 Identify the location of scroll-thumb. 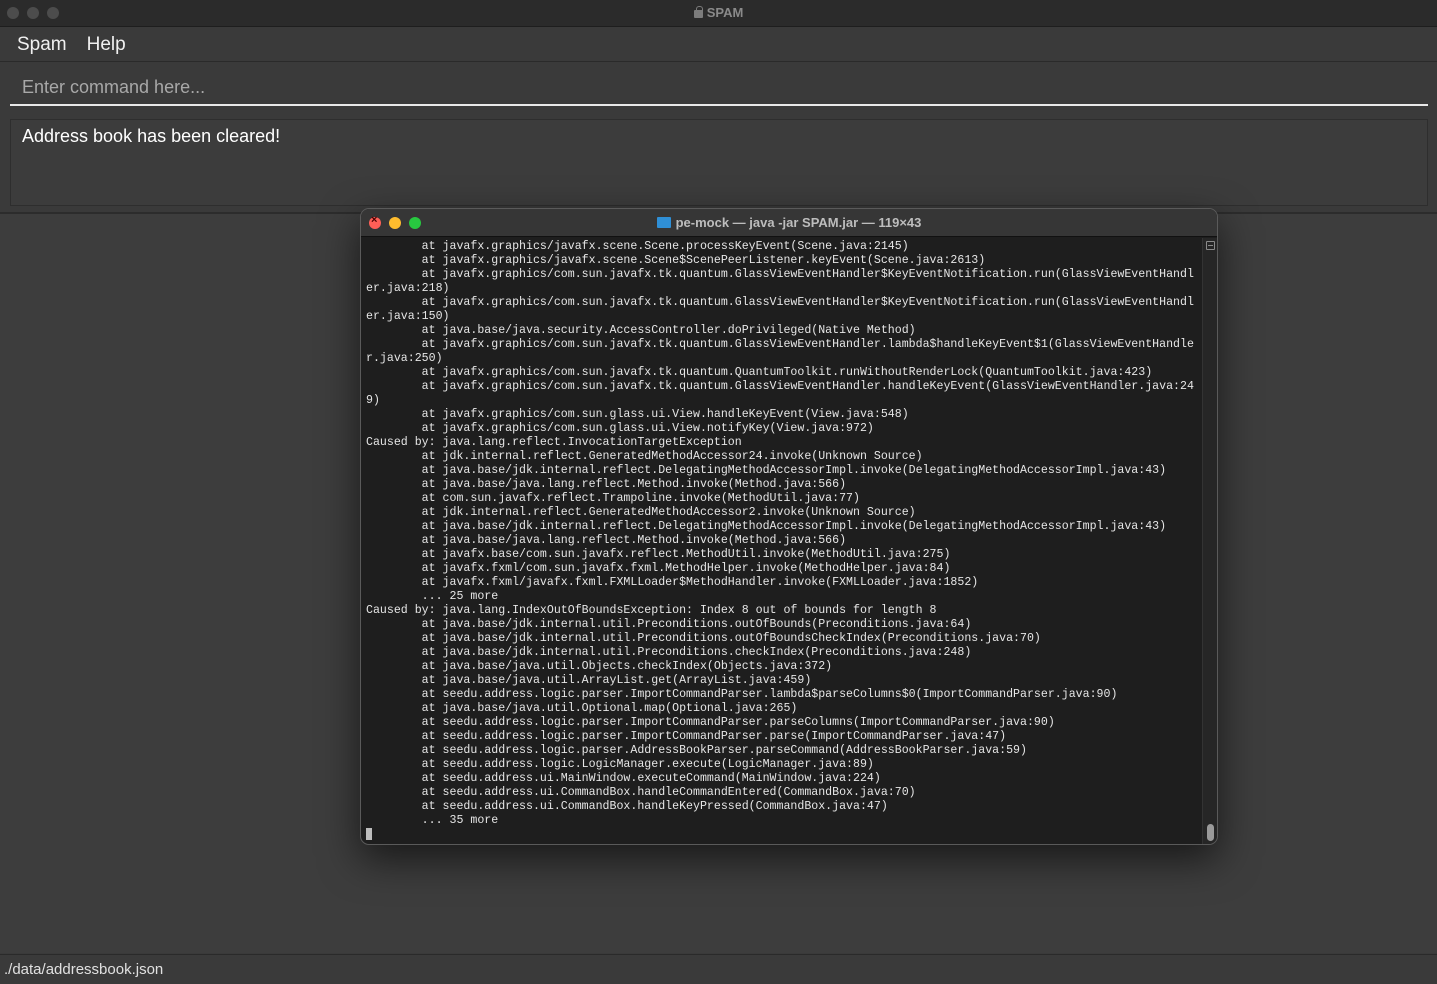
(1210, 832).